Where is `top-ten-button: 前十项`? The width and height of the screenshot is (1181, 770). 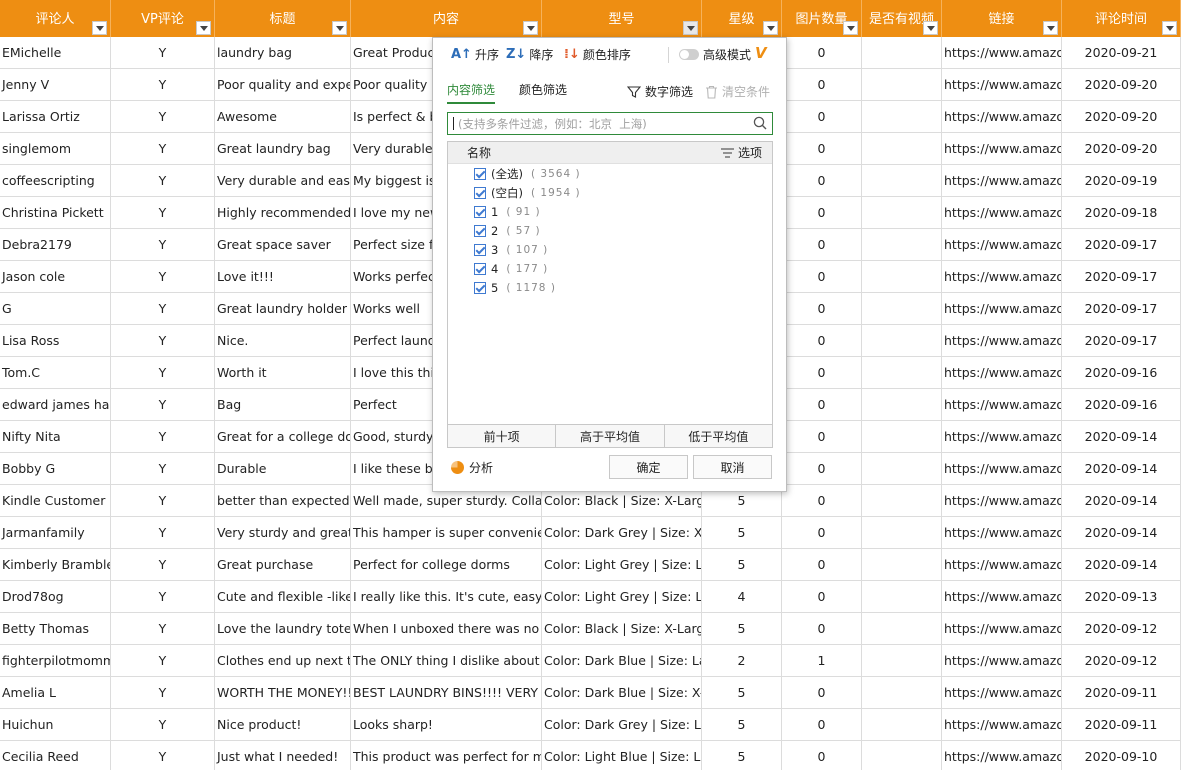 top-ten-button: 前十项 is located at coordinates (502, 436).